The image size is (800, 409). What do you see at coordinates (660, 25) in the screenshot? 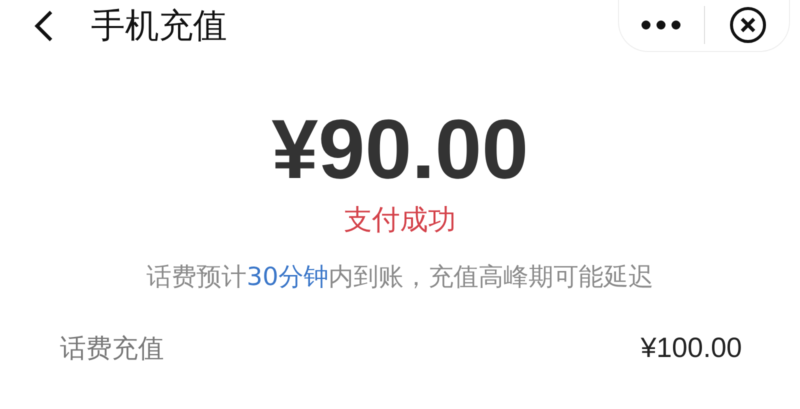
I see `more-icon` at bounding box center [660, 25].